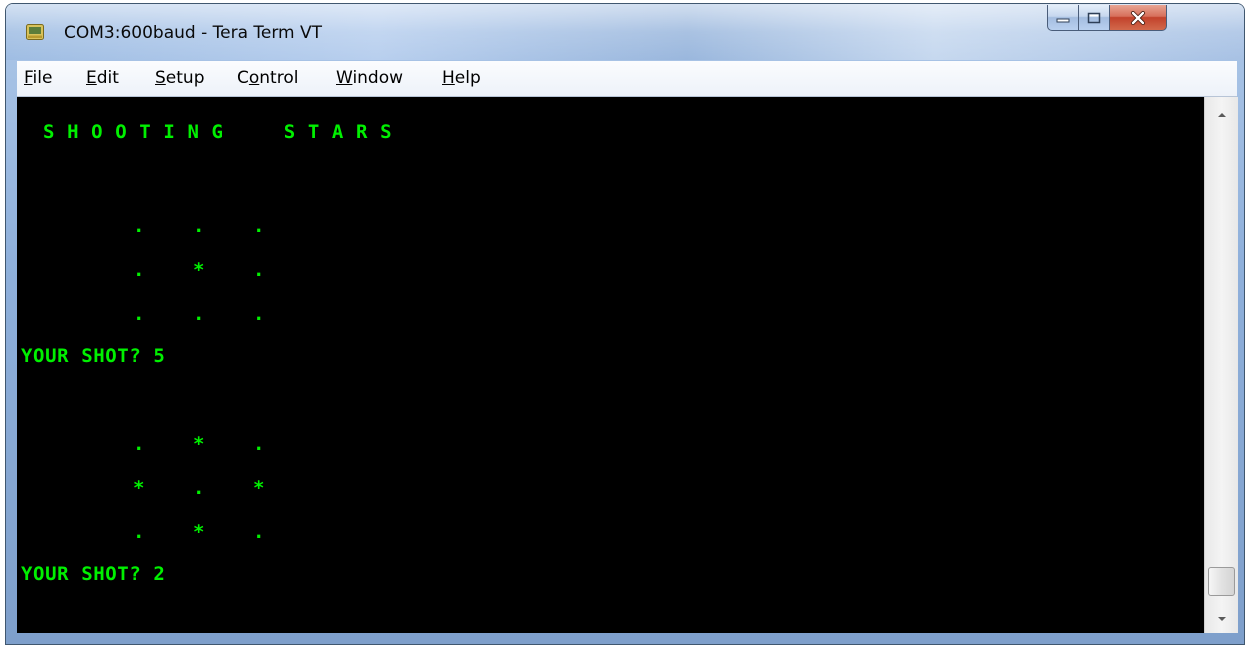 Image resolution: width=1251 pixels, height=648 pixels. I want to click on game-heading: S H O O T I N G S T A R S, so click(218, 132).